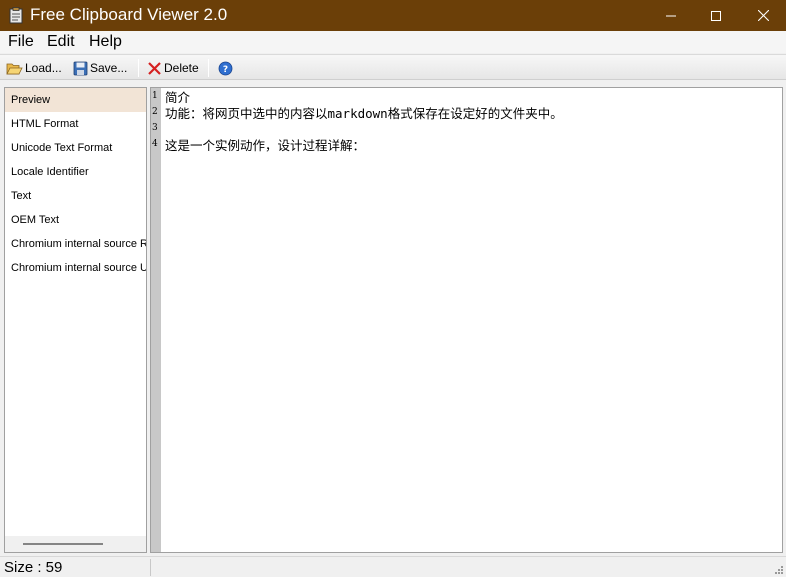 The width and height of the screenshot is (786, 577). What do you see at coordinates (75, 148) in the screenshot?
I see `list-item-unicode-text-format: Unicode Text Format` at bounding box center [75, 148].